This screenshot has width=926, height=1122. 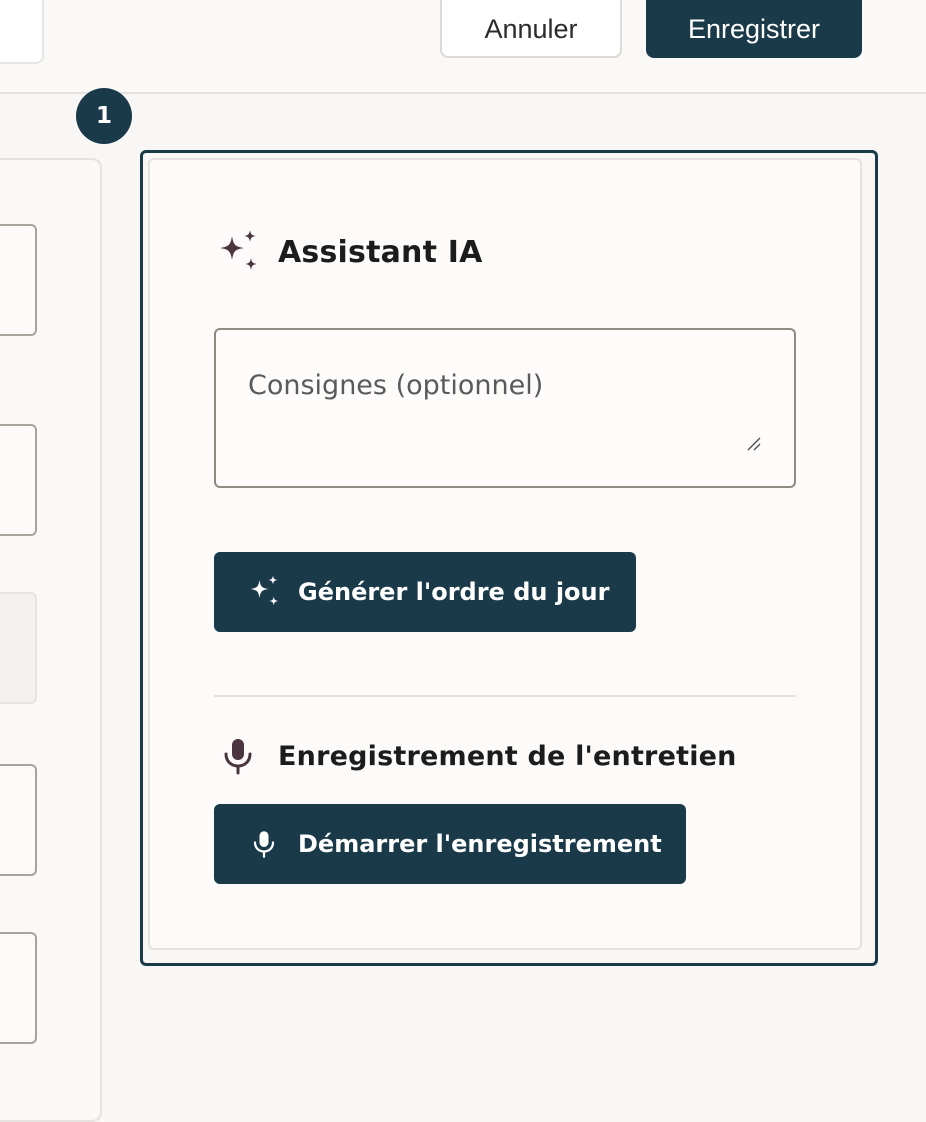 I want to click on cancel-button: Annuler, so click(x=531, y=29).